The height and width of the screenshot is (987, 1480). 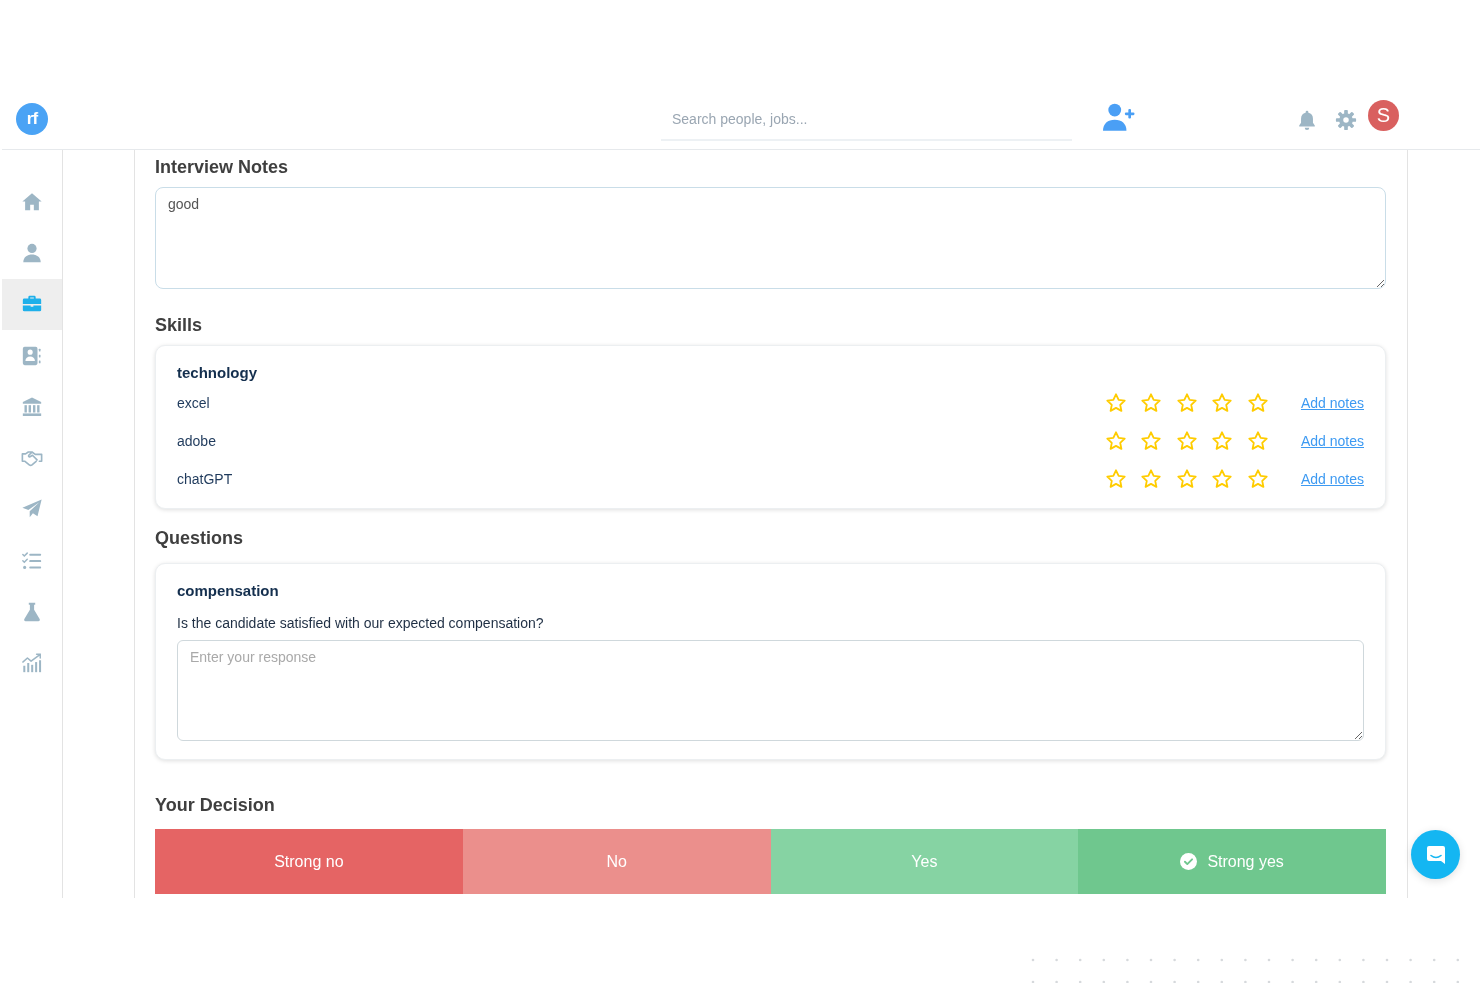 What do you see at coordinates (32, 560) in the screenshot?
I see `checklist-icon` at bounding box center [32, 560].